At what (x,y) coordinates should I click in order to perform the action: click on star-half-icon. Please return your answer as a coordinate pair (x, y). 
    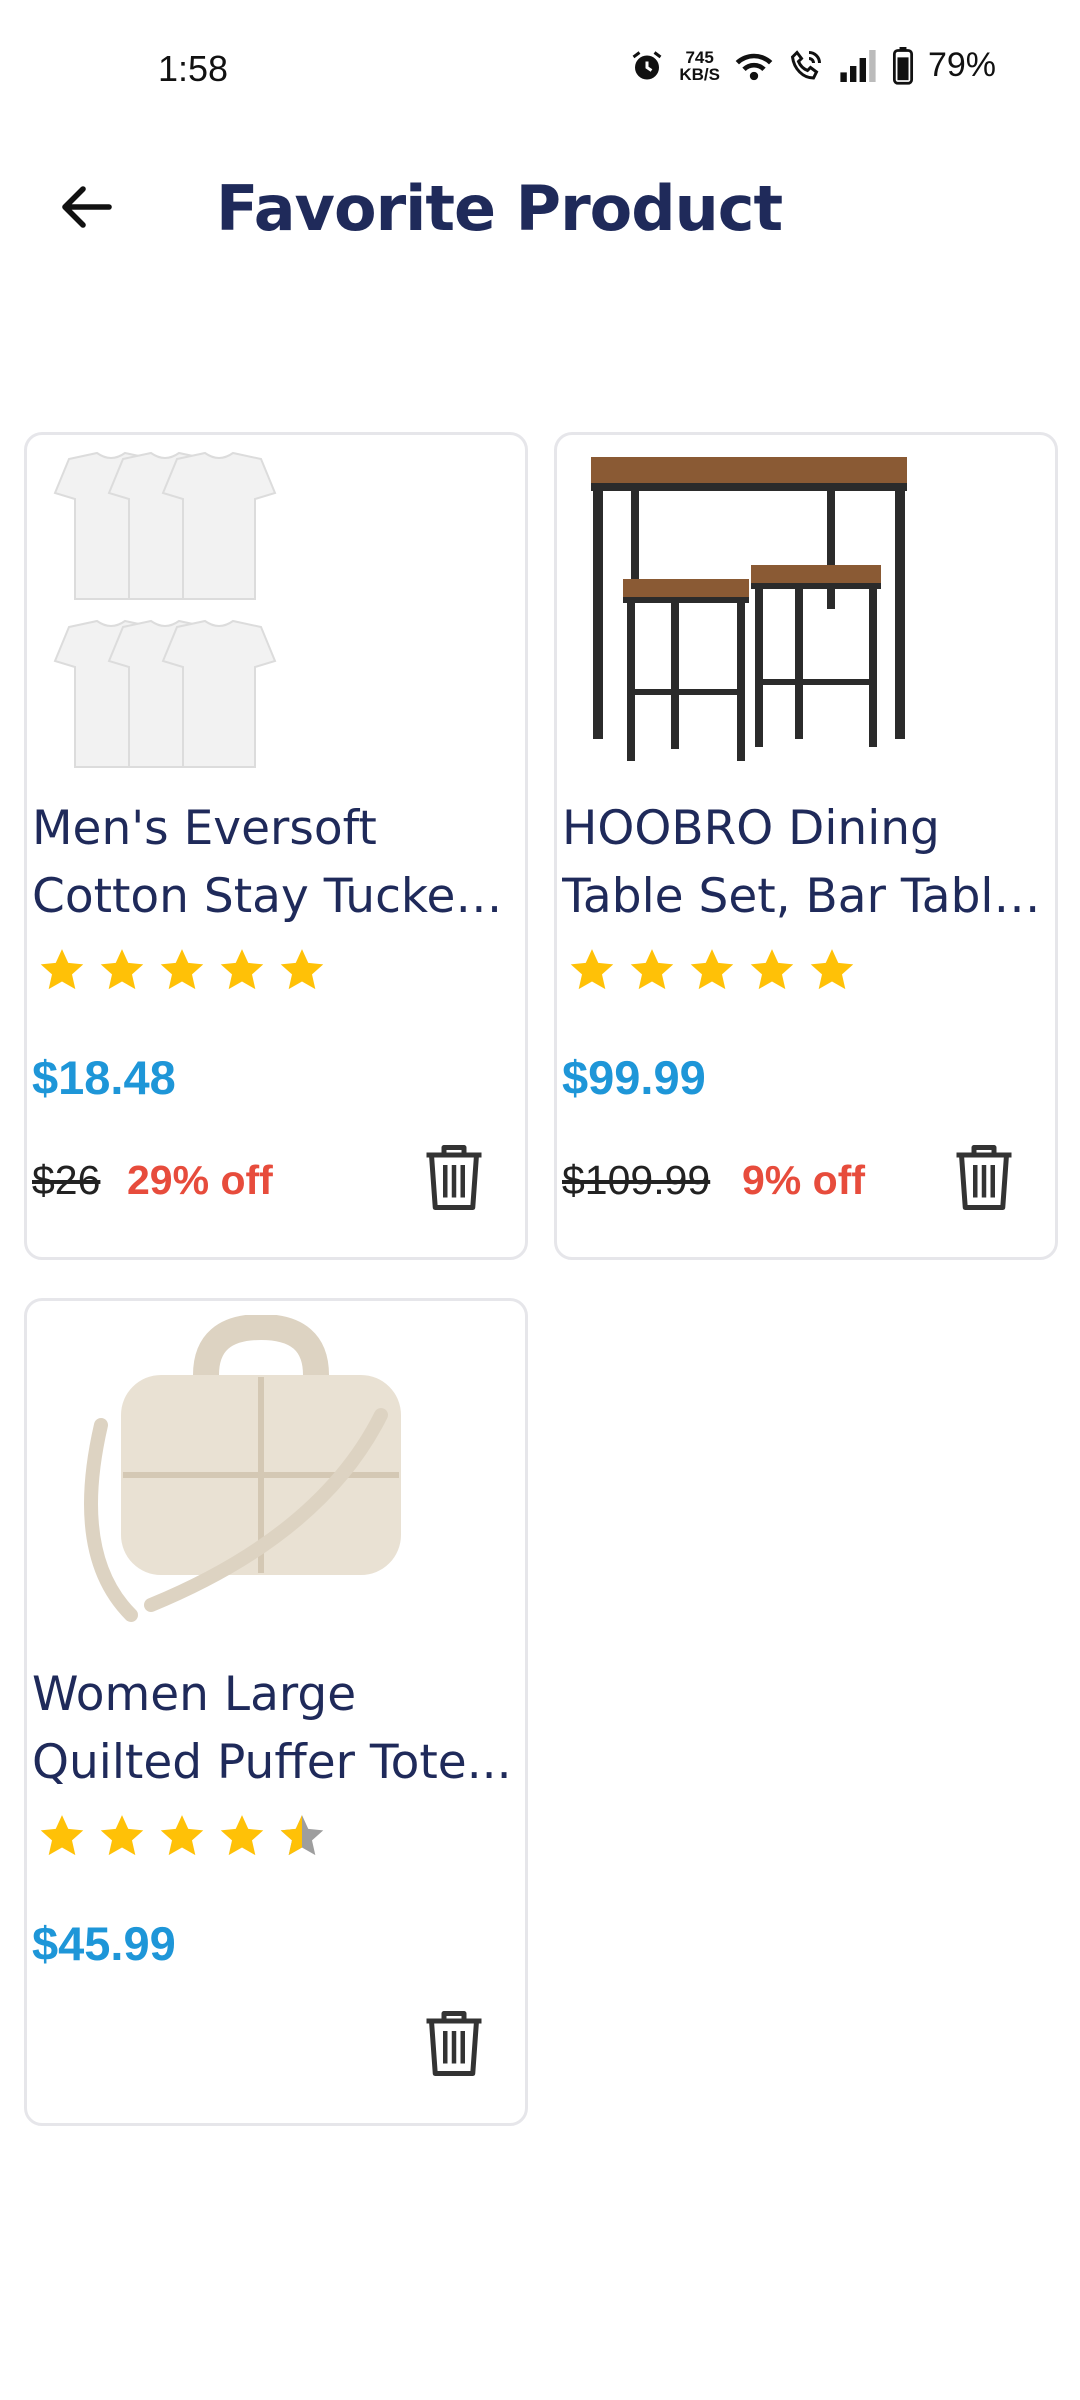
    Looking at the image, I should click on (302, 1835).